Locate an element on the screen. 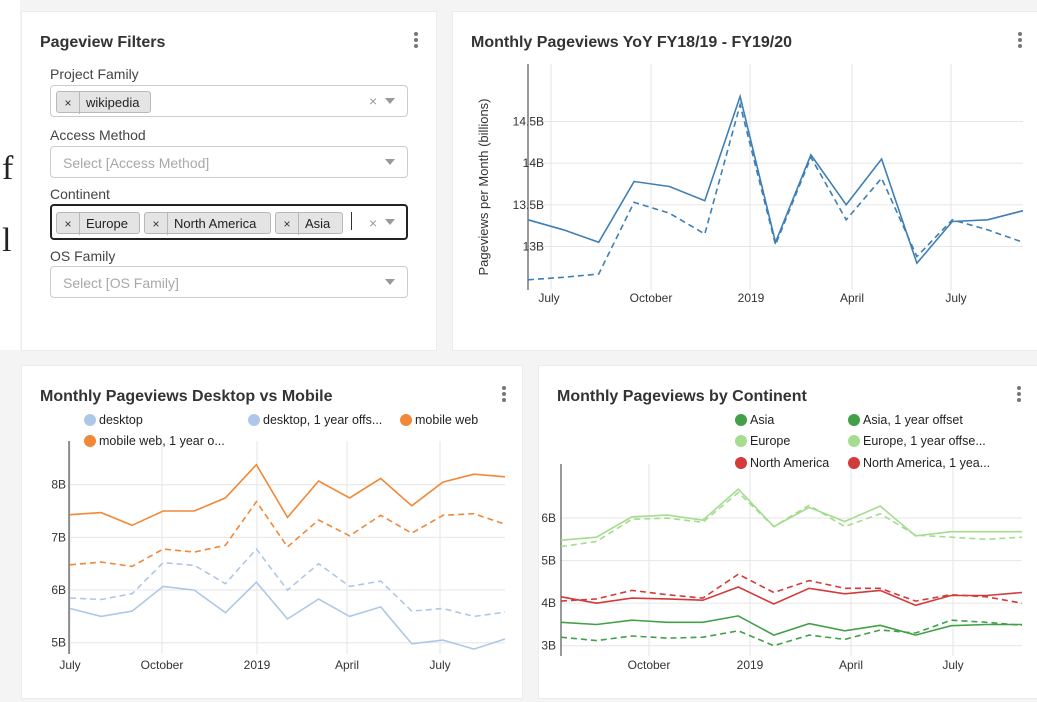 Image resolution: width=1037 pixels, height=702 pixels. left-edge-text-fragment: f l is located at coordinates (10, 175).